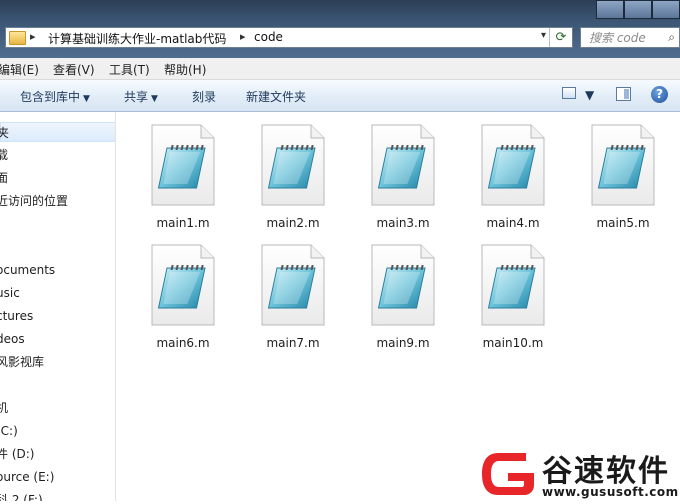 This screenshot has height=504, width=680. What do you see at coordinates (34, 201) in the screenshot?
I see `nav-item-label: 近访问的位置` at bounding box center [34, 201].